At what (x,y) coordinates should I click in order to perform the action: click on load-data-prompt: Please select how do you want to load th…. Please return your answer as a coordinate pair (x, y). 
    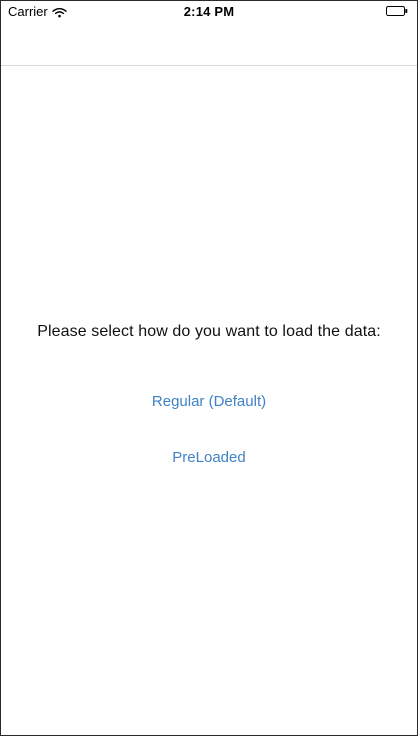
    Looking at the image, I should click on (209, 331).